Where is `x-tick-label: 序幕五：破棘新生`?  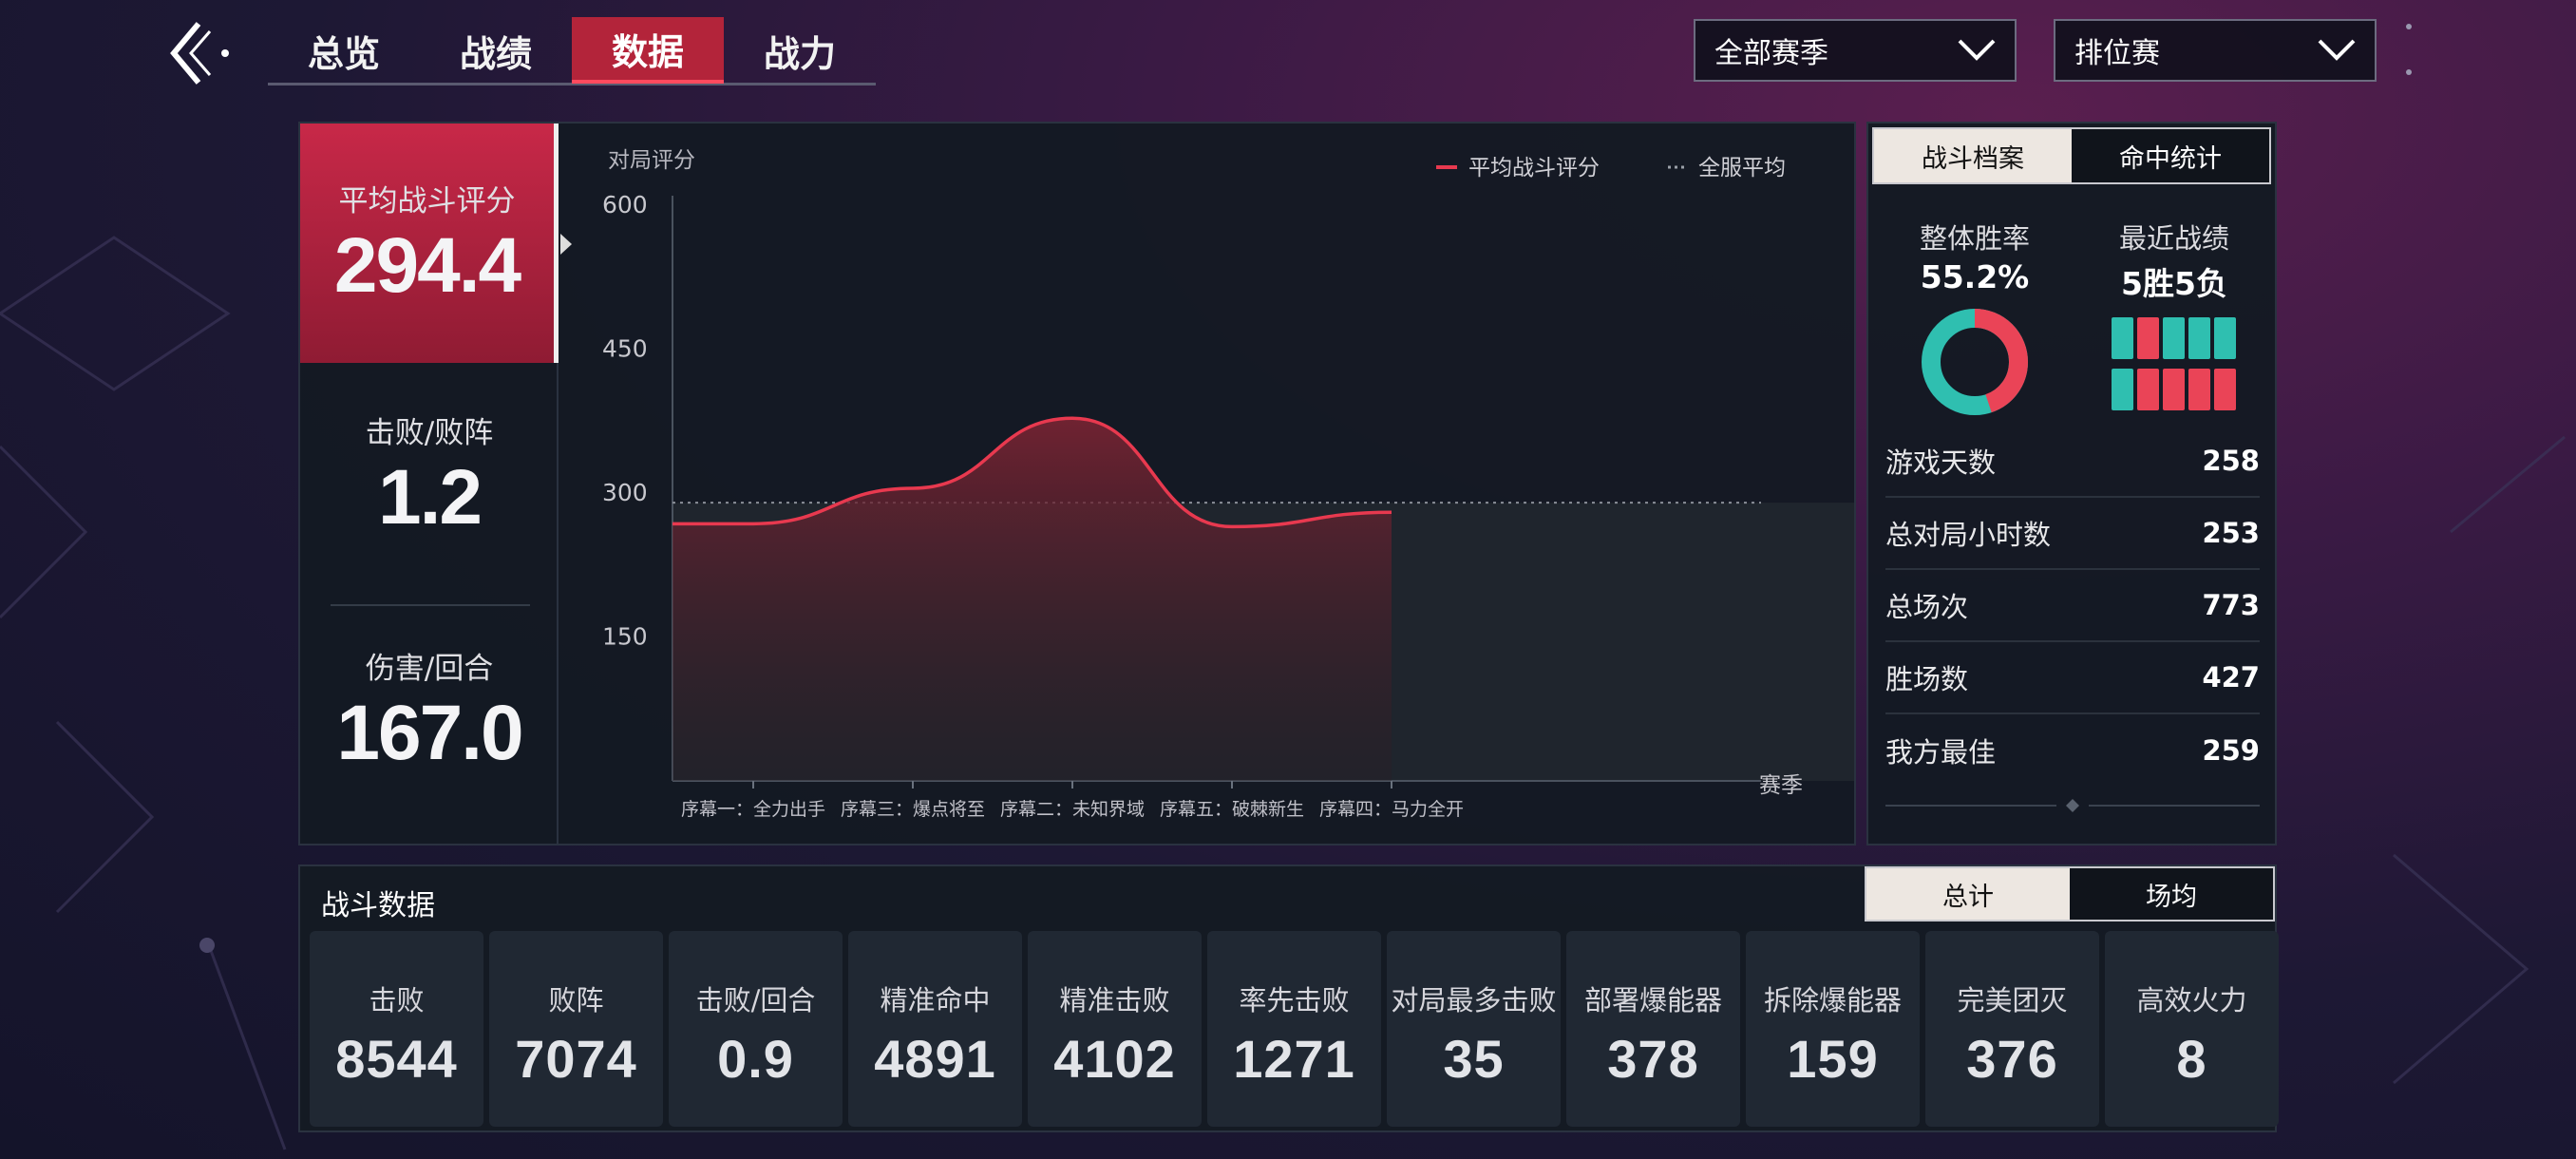 x-tick-label: 序幕五：破棘新生 is located at coordinates (1232, 809).